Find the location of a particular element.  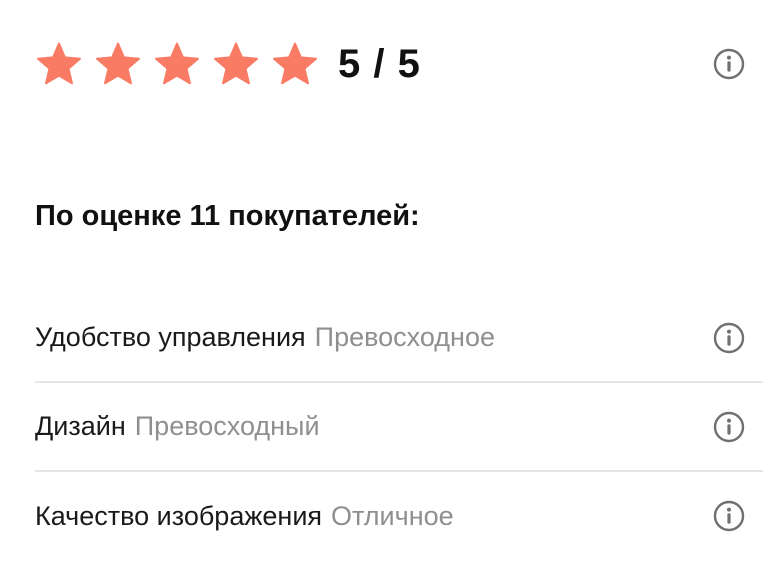

criterion-grade: Превосходный is located at coordinates (227, 426).